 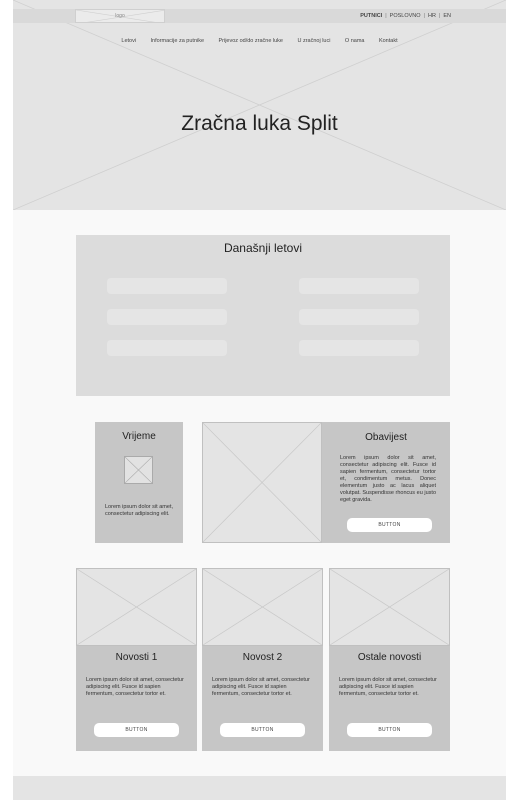 What do you see at coordinates (371, 16) in the screenshot?
I see `passengers-link: PUTNICI` at bounding box center [371, 16].